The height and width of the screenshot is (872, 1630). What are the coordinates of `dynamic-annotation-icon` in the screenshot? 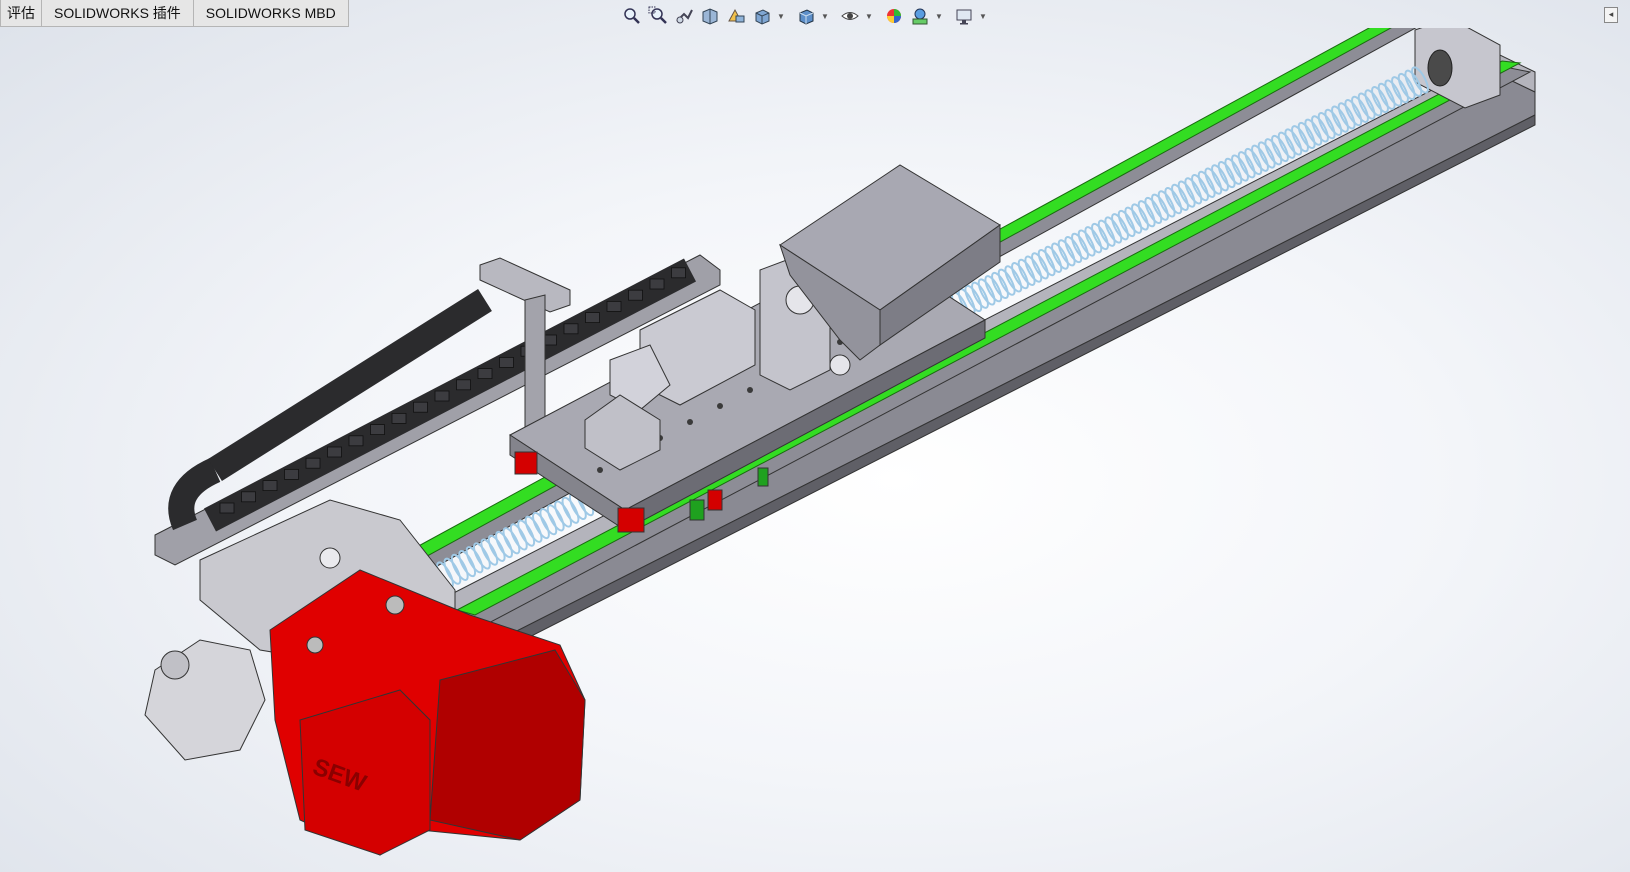 It's located at (736, 16).